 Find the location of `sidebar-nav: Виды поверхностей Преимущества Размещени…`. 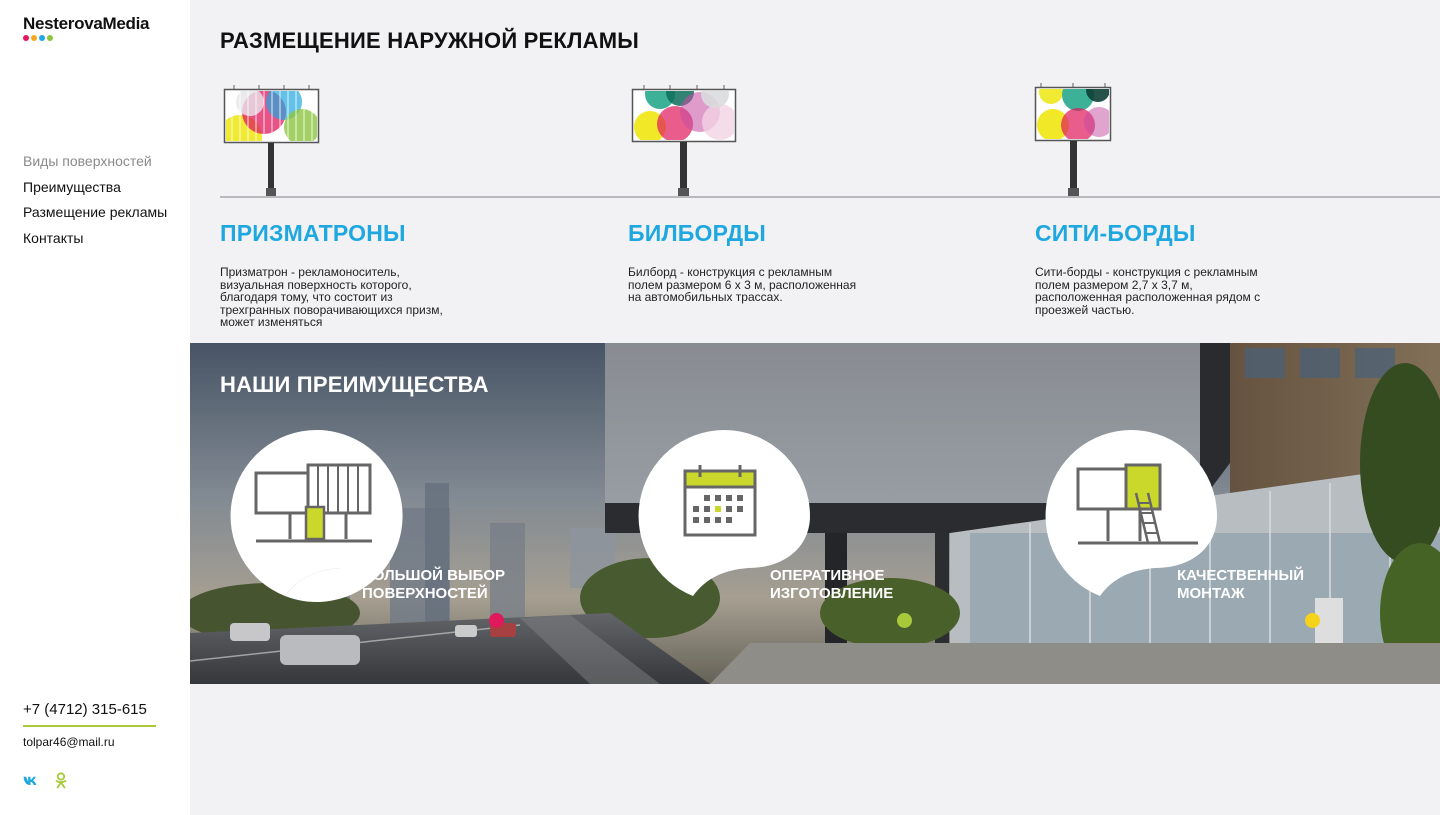

sidebar-nav: Виды поверхностей Преимущества Размещени… is located at coordinates (95, 200).